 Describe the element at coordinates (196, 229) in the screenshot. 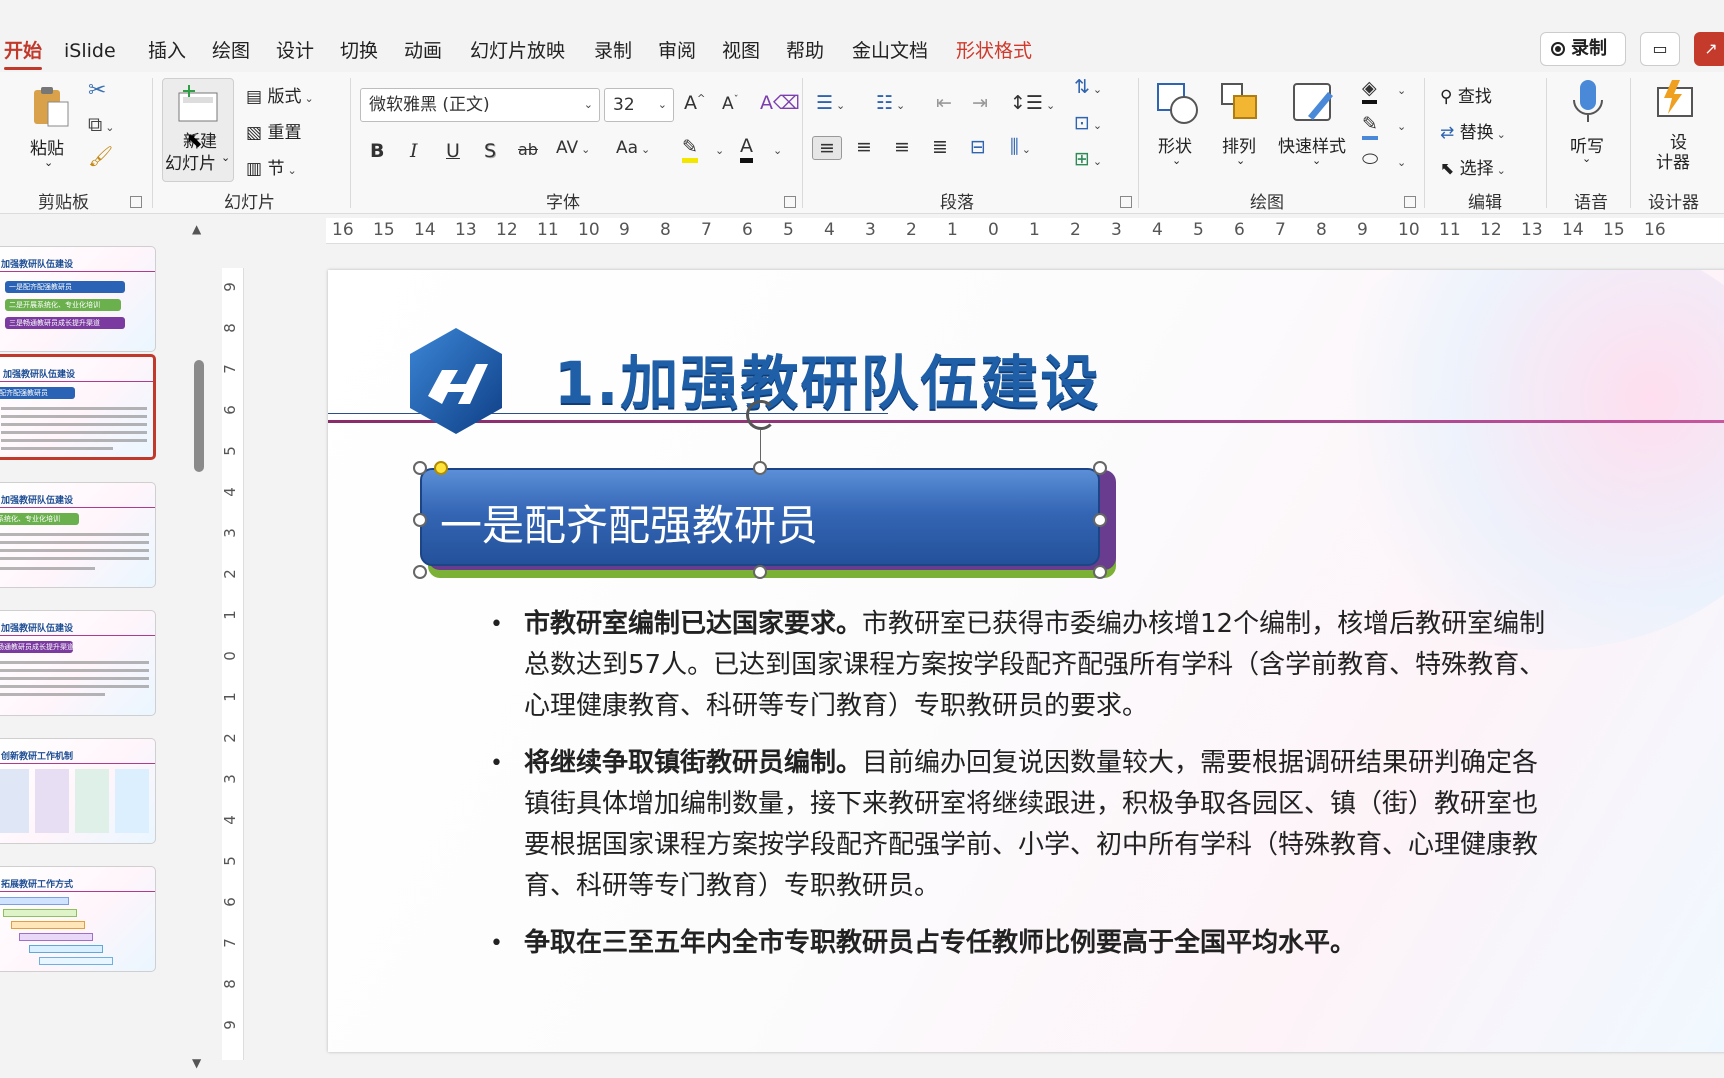

I see `scroll-up-icon: ▲` at that location.